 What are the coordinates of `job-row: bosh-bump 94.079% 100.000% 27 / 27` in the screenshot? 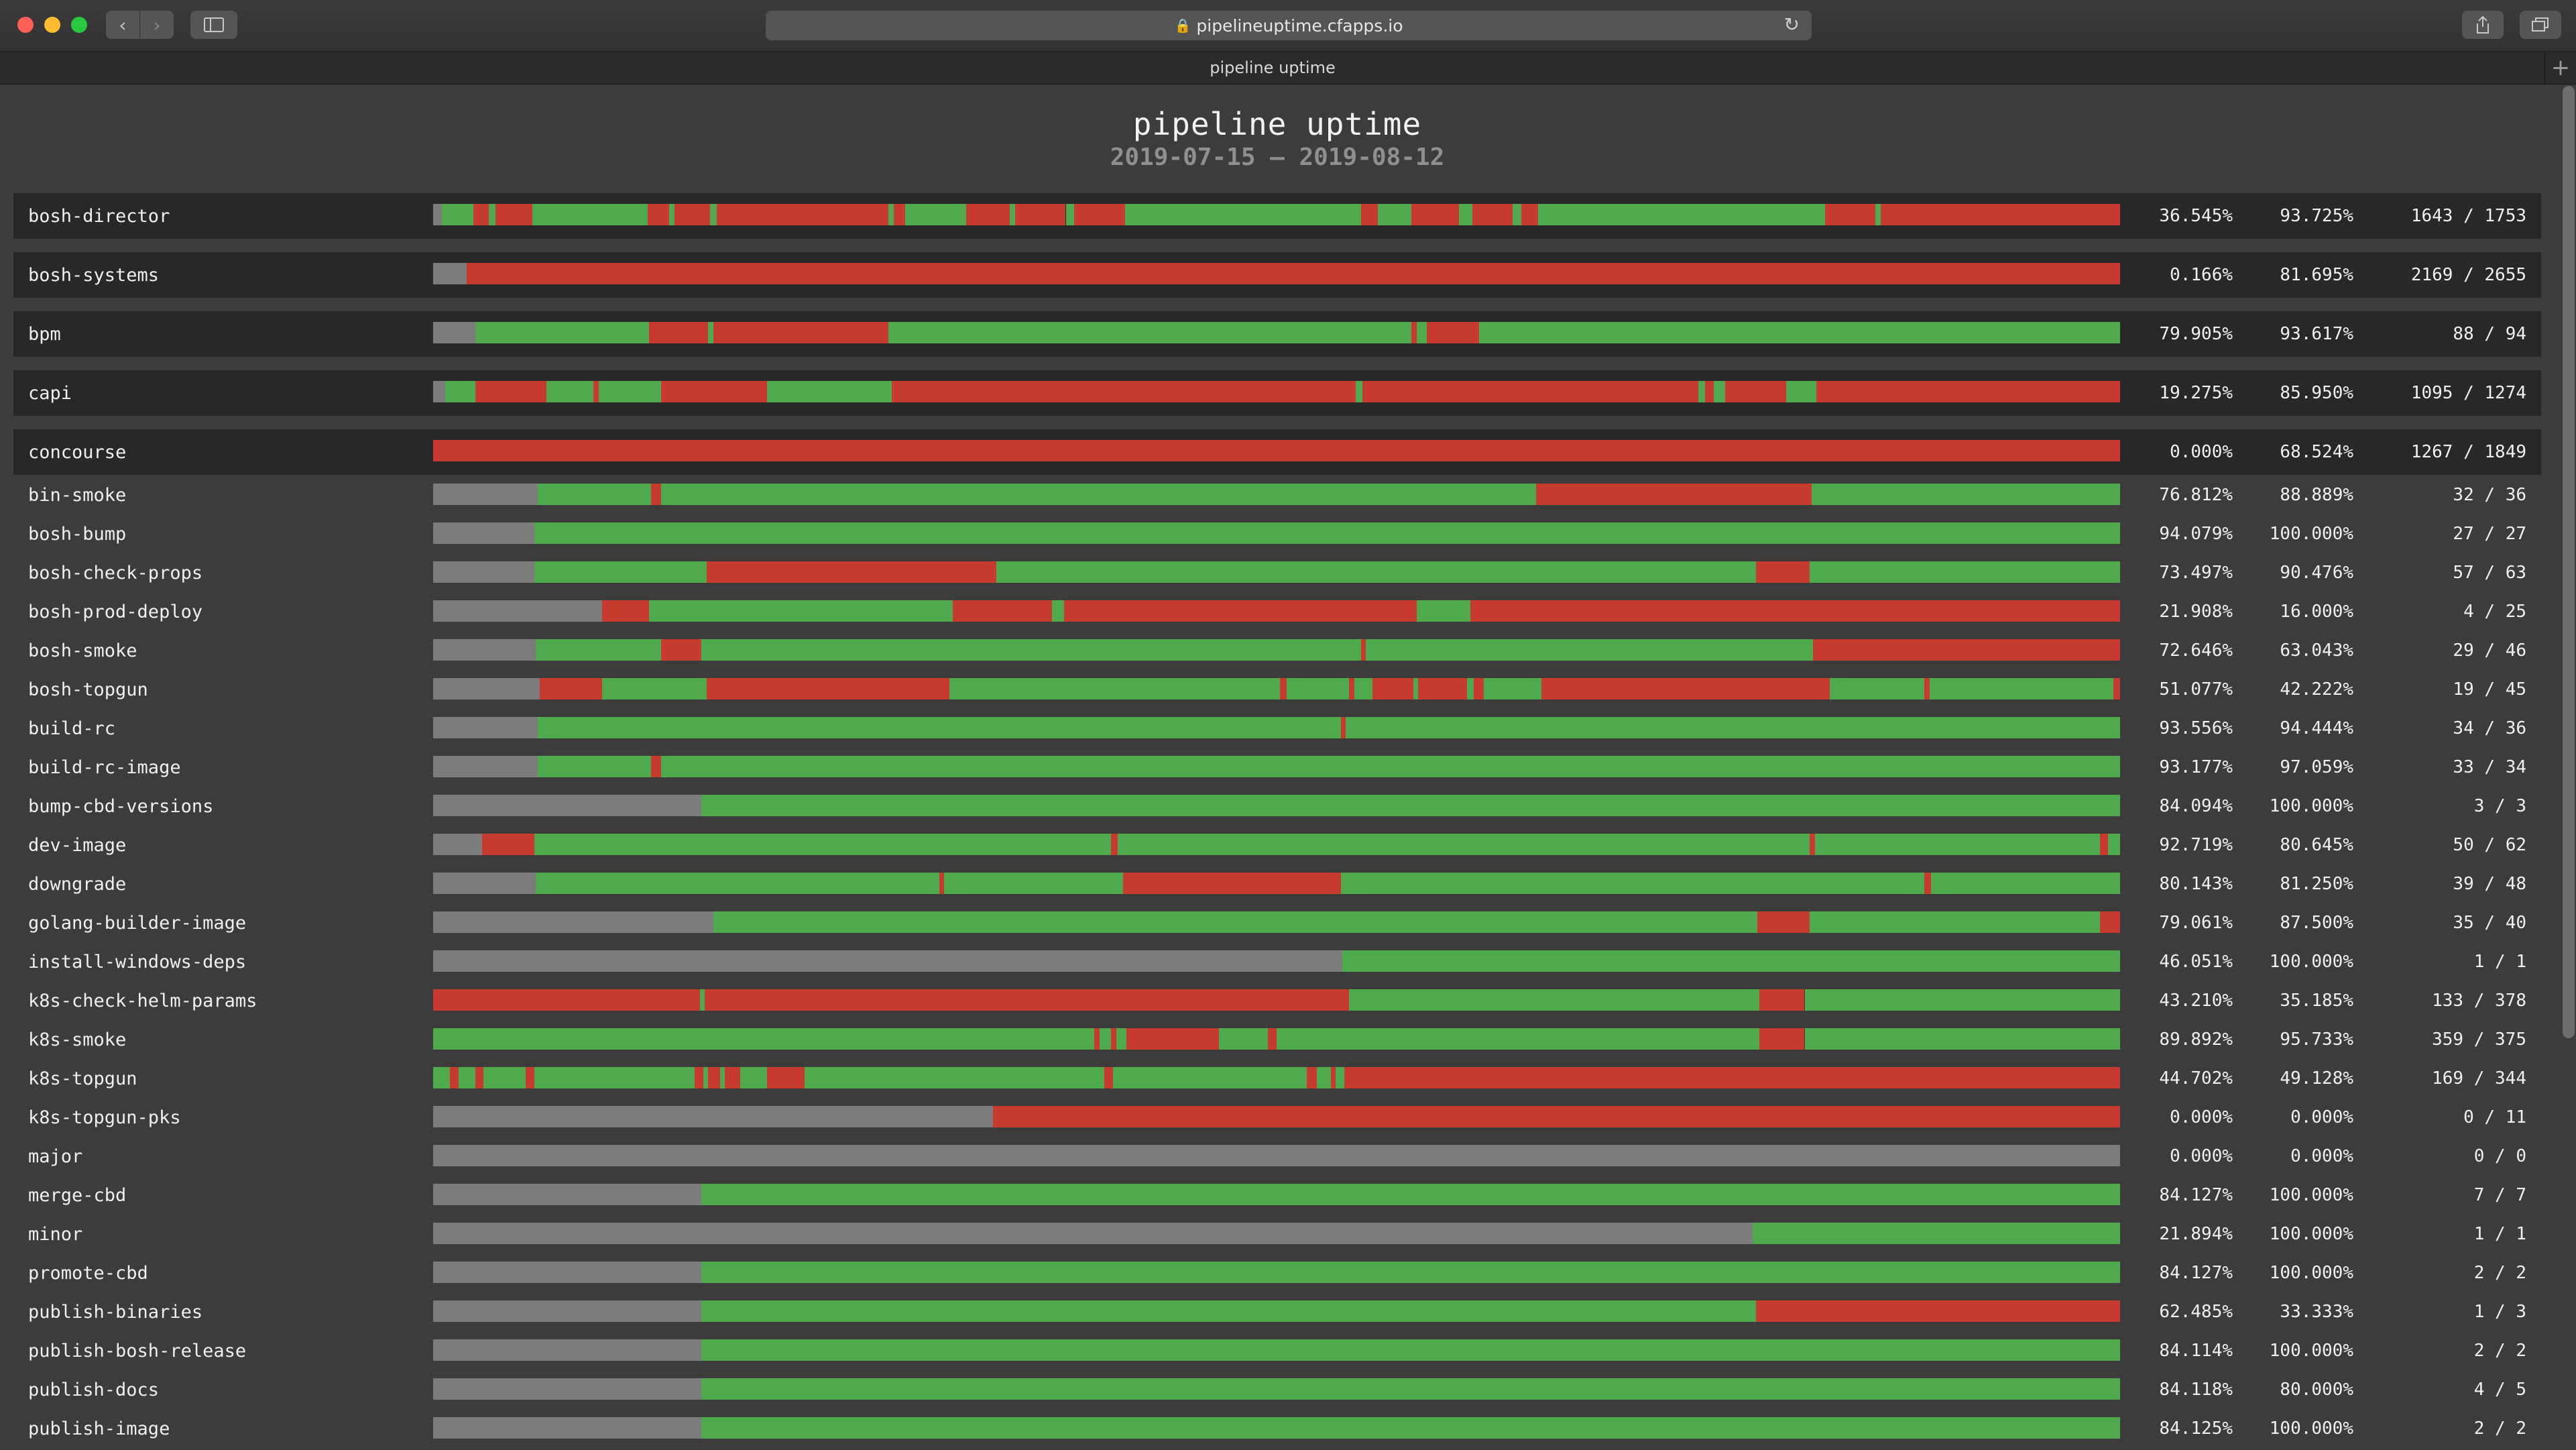 It's located at (1277, 534).